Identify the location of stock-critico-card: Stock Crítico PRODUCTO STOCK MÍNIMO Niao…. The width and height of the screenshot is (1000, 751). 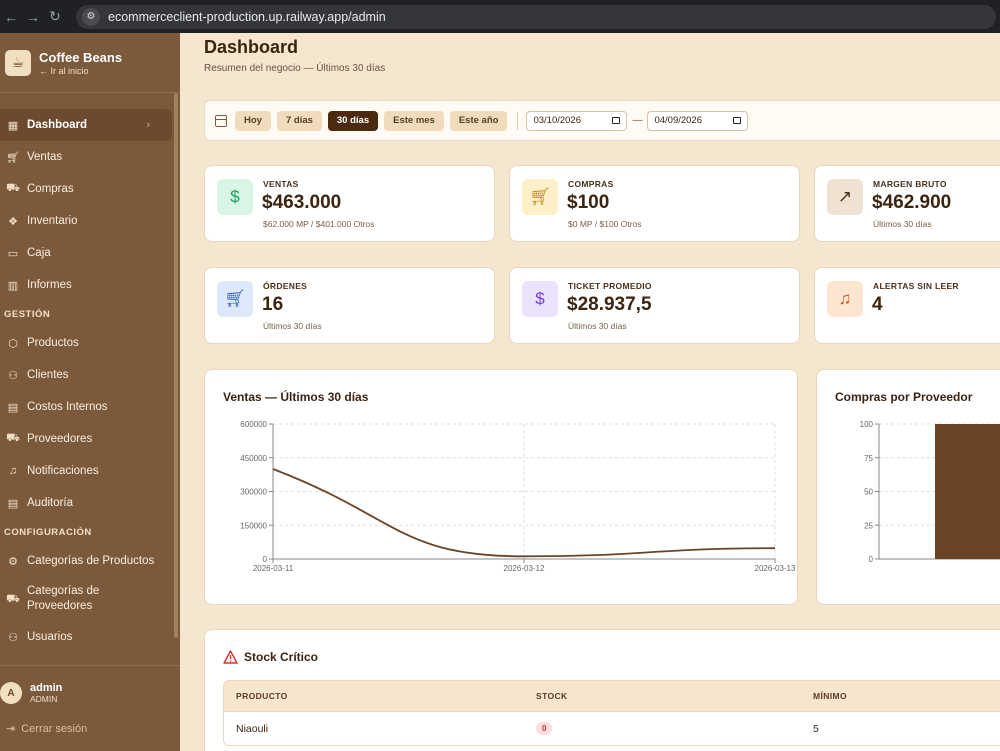
(602, 690).